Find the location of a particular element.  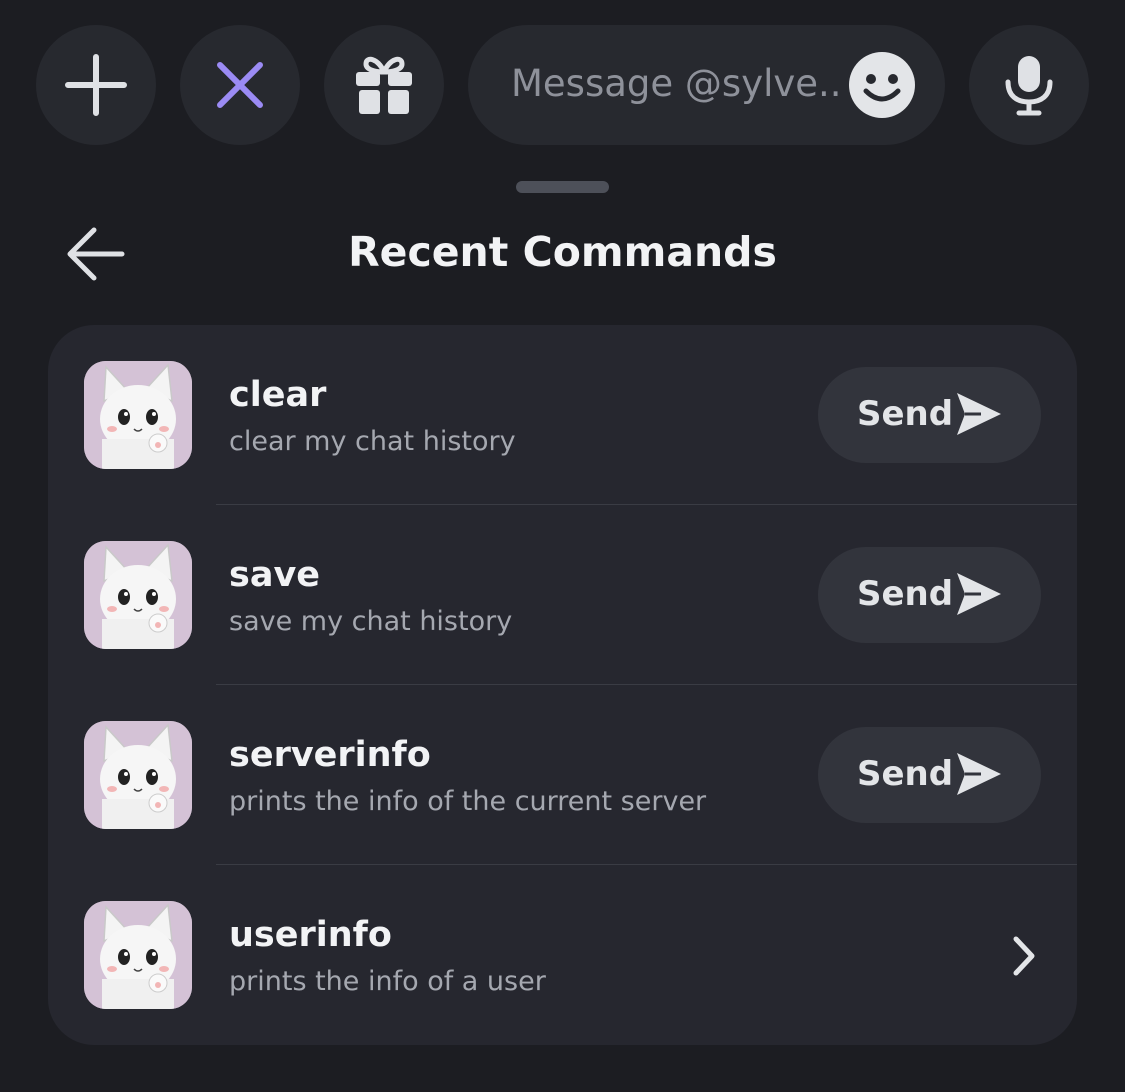

emoji-icon is located at coordinates (882, 85).